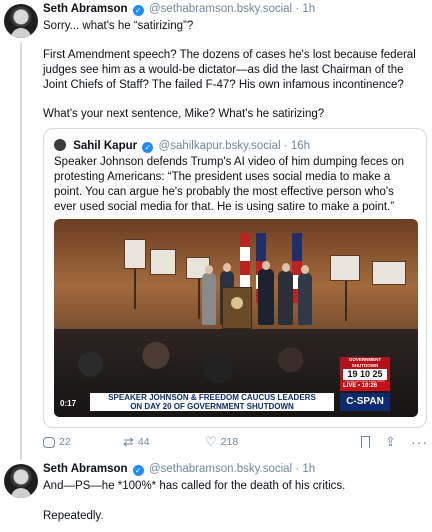 The width and height of the screenshot is (432, 532). Describe the element at coordinates (128, 441) in the screenshot. I see `repost-icon: ⇄` at that location.